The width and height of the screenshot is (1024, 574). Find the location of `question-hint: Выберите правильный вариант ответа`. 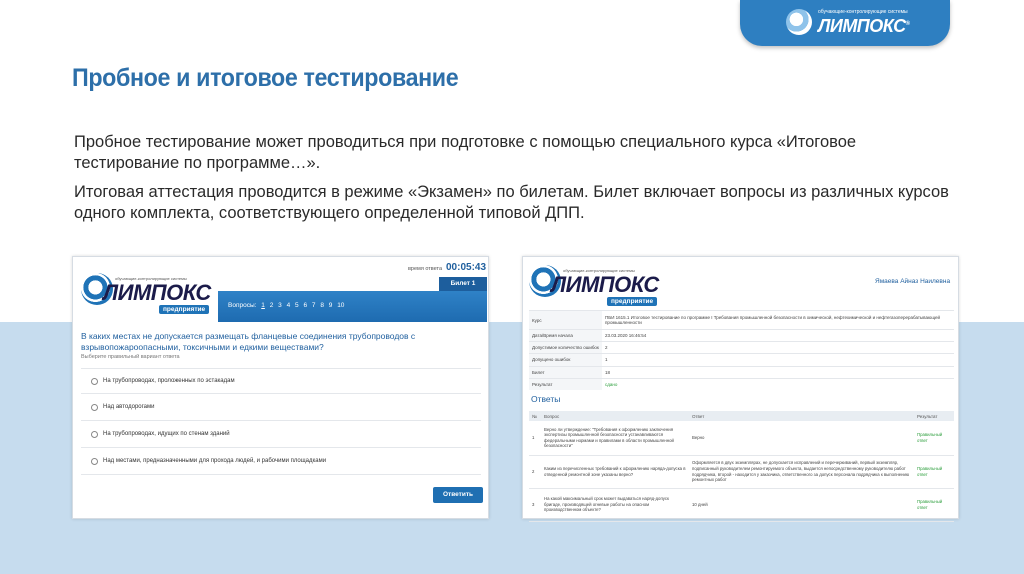

question-hint: Выберите правильный вариант ответа is located at coordinates (130, 357).